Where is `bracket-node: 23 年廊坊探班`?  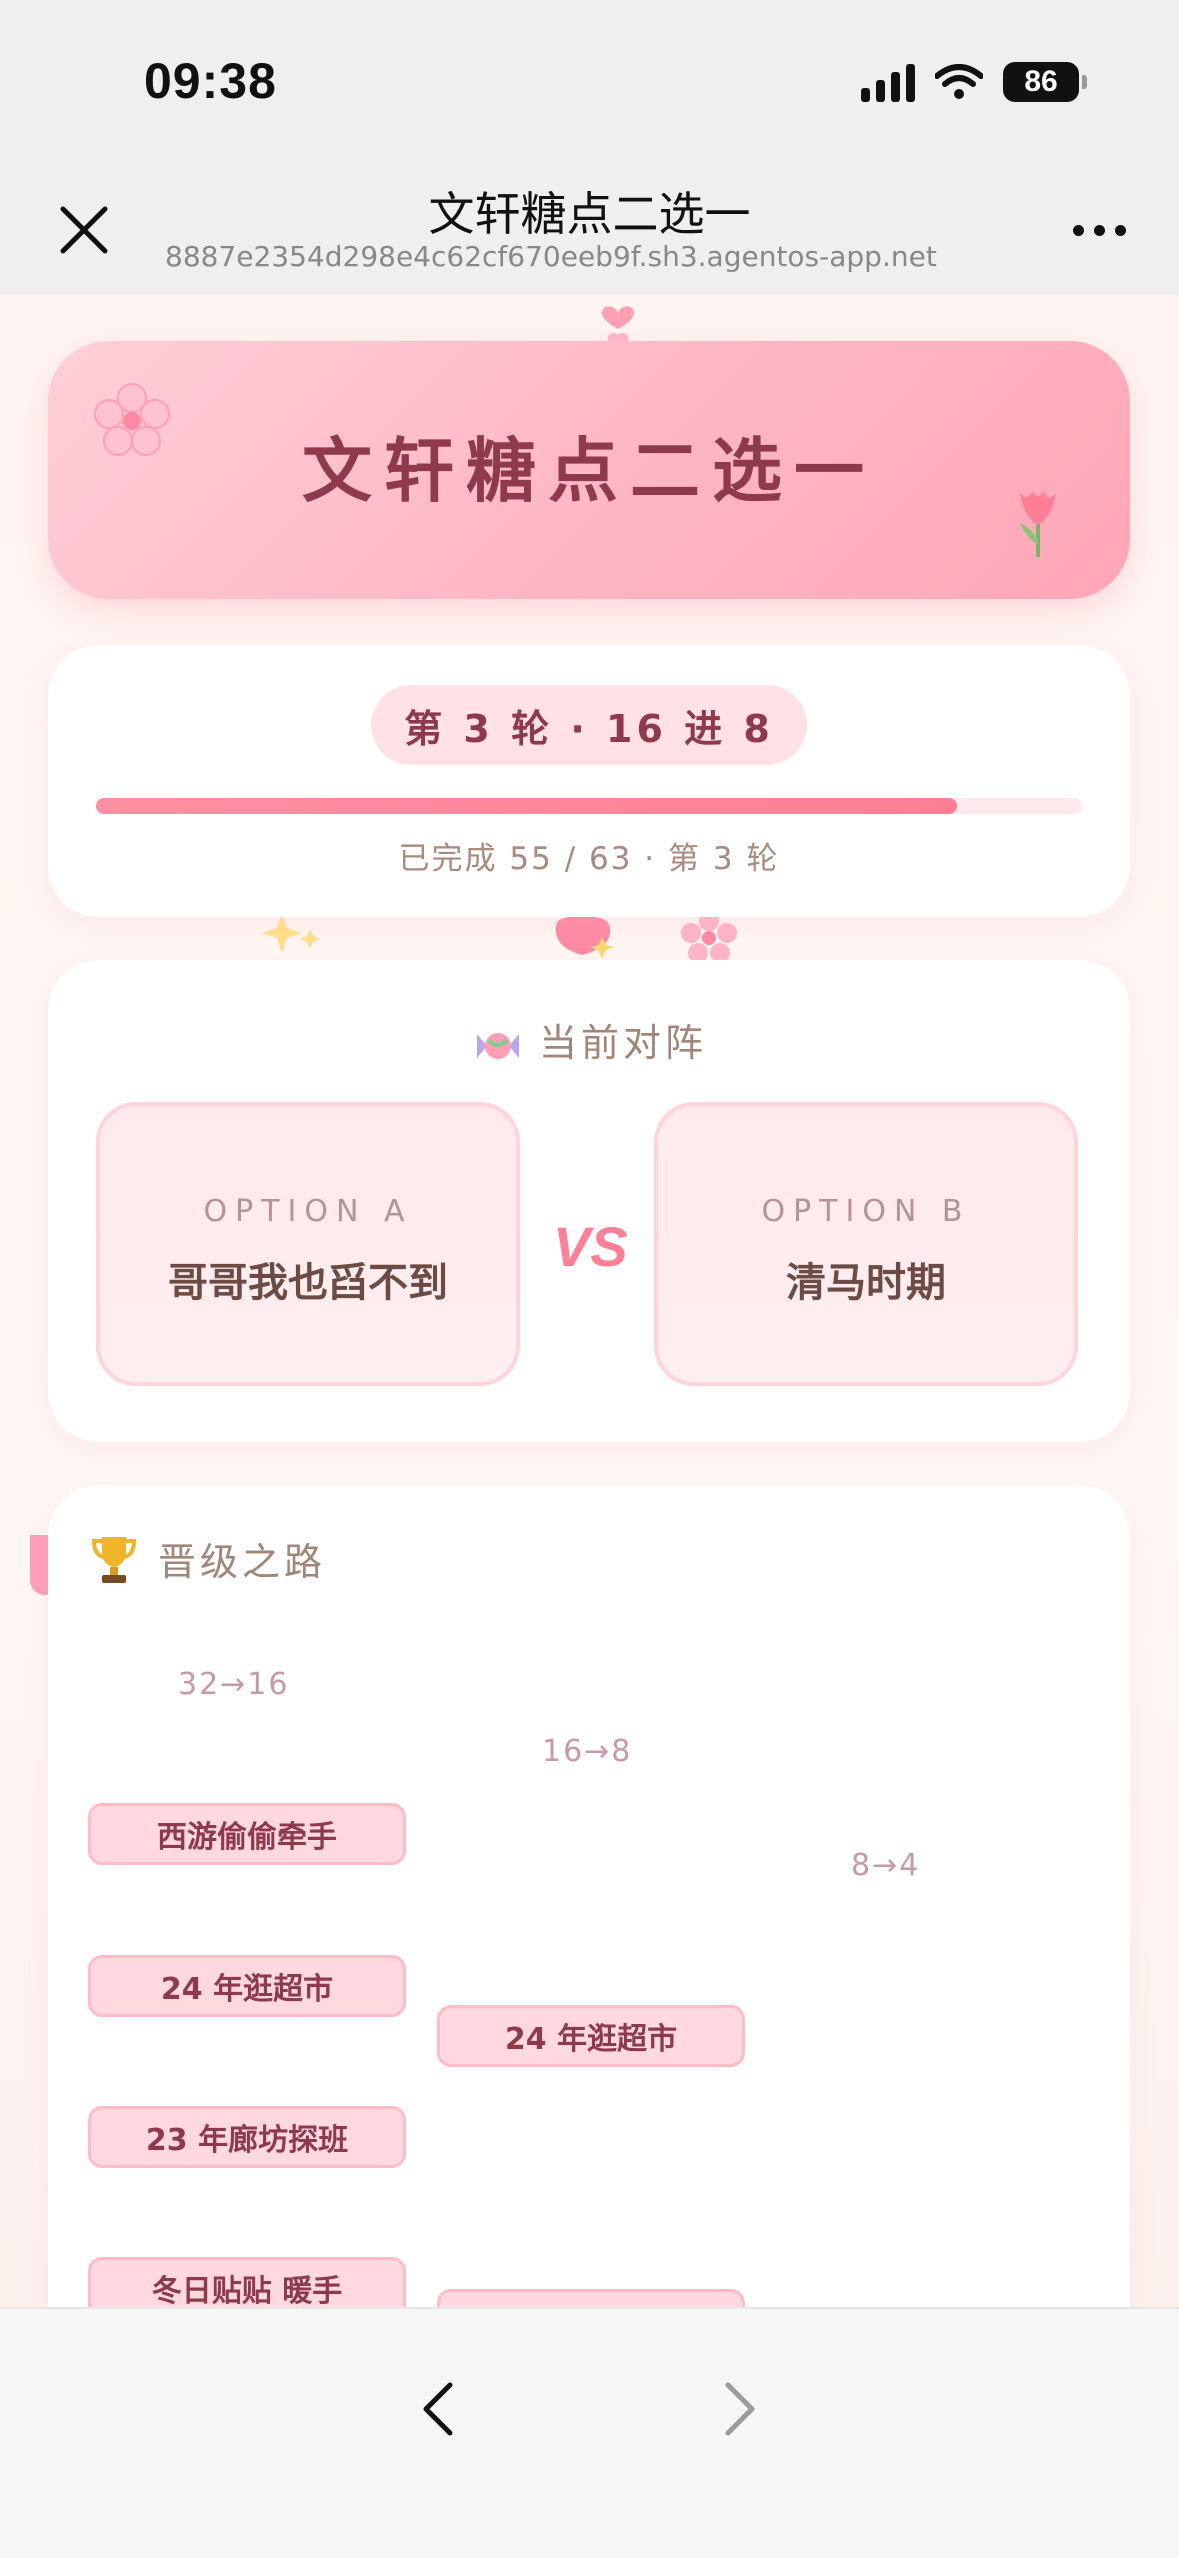
bracket-node: 23 年廊坊探班 is located at coordinates (247, 2137).